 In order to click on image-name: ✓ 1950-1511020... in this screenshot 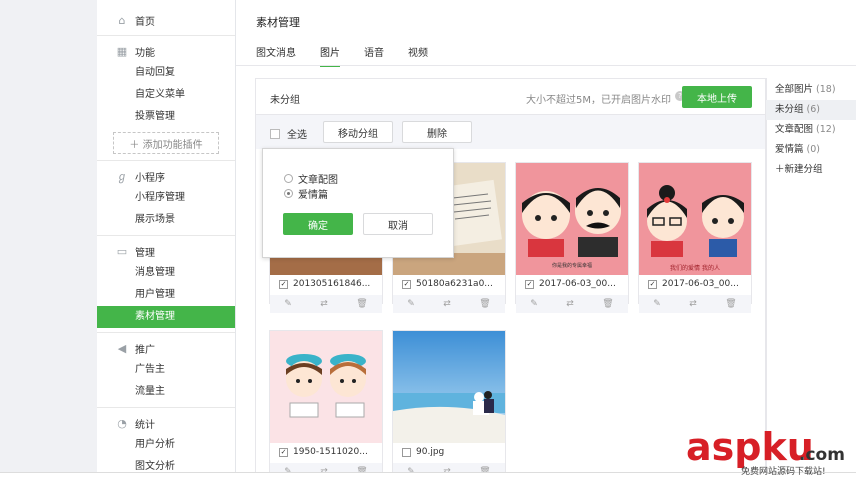, I will do `click(329, 452)`.